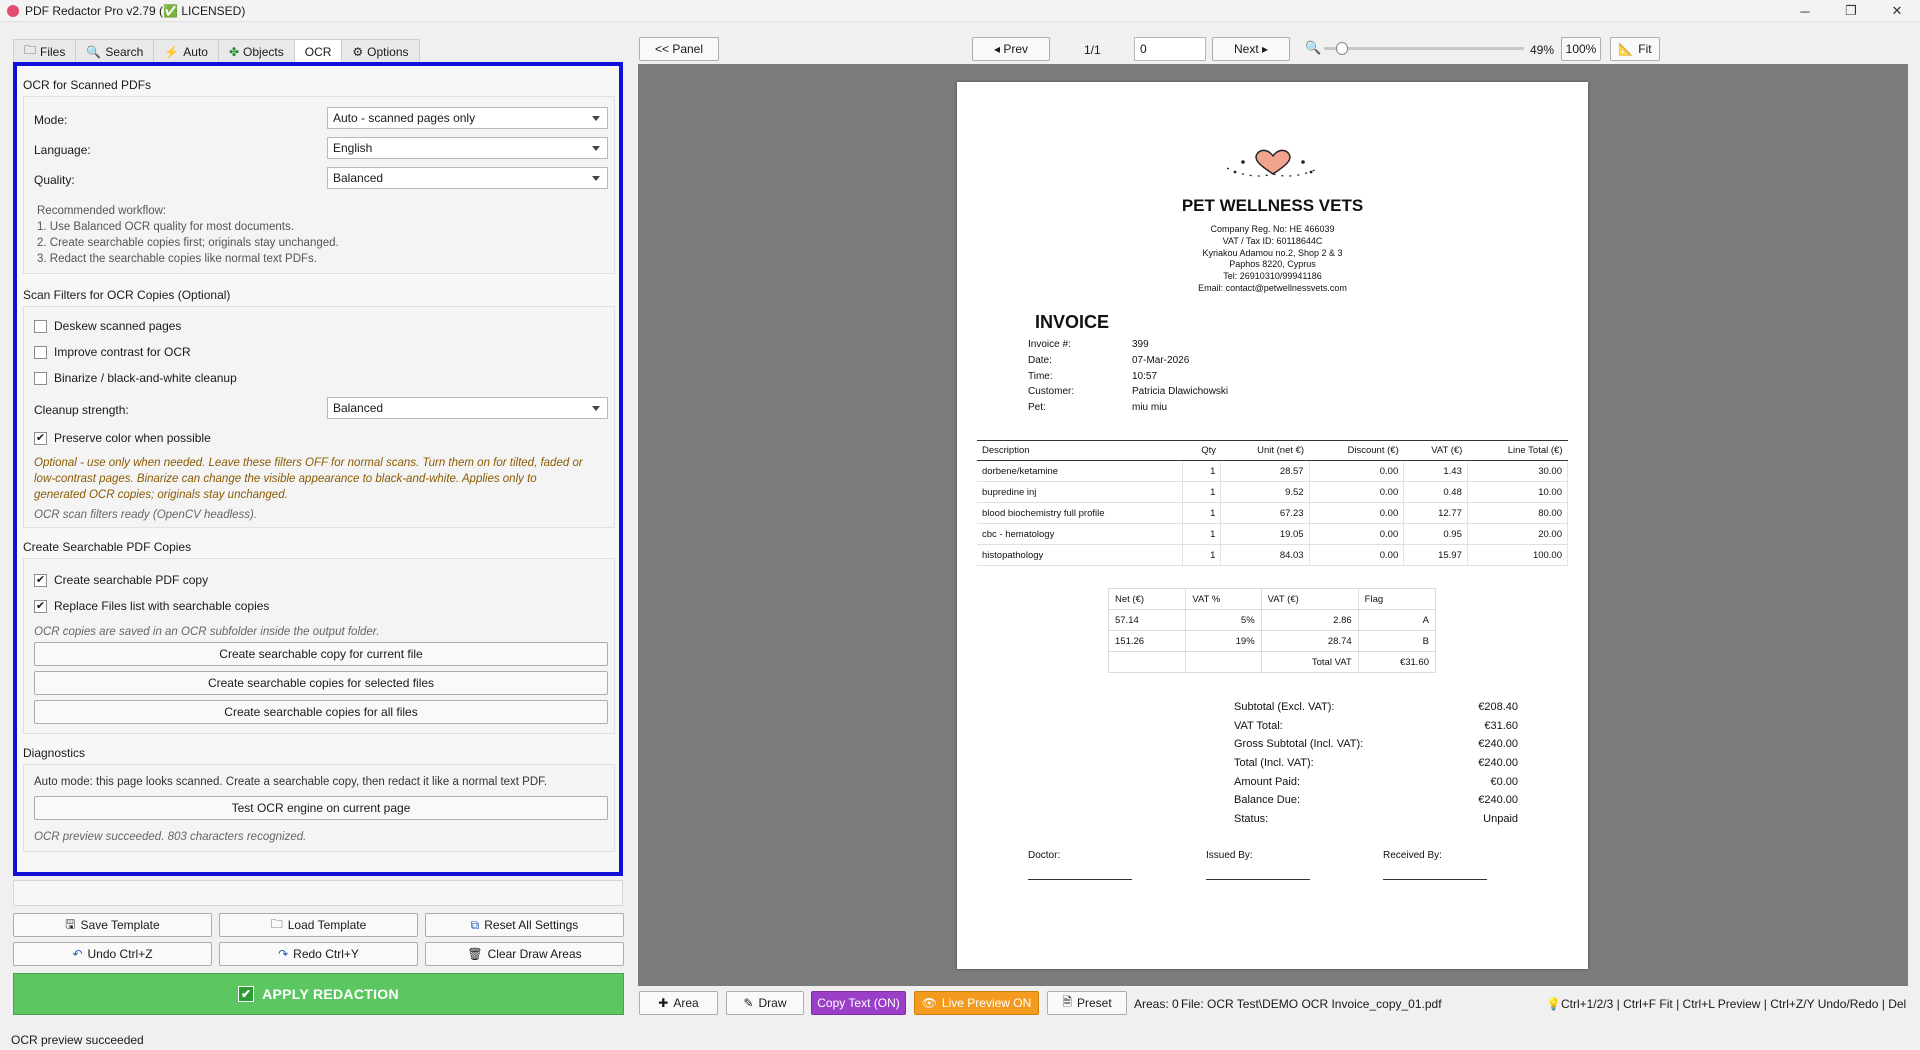 The width and height of the screenshot is (1920, 1050). What do you see at coordinates (1251, 49) in the screenshot?
I see `next-page-button: Next ▸` at bounding box center [1251, 49].